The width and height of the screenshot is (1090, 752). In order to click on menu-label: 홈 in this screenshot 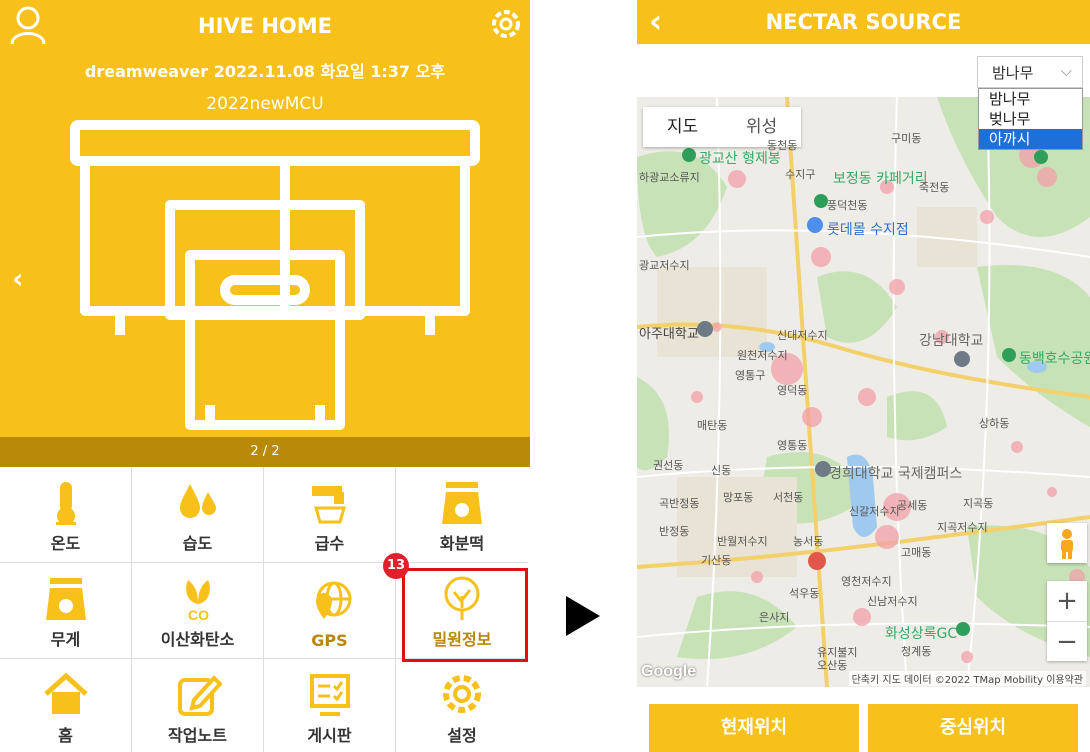, I will do `click(65, 735)`.